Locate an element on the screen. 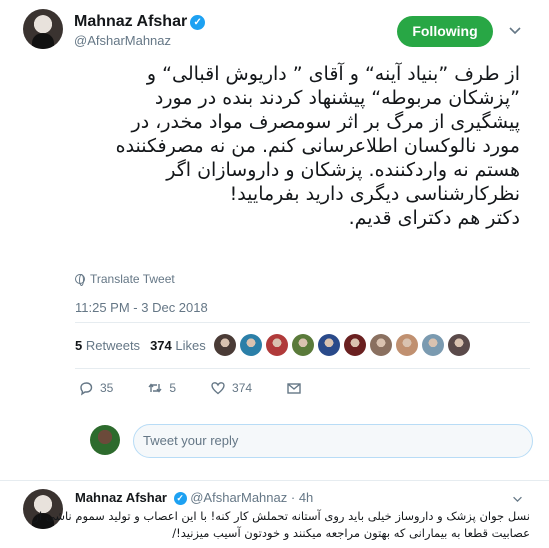  retweet-icon is located at coordinates (155, 388).